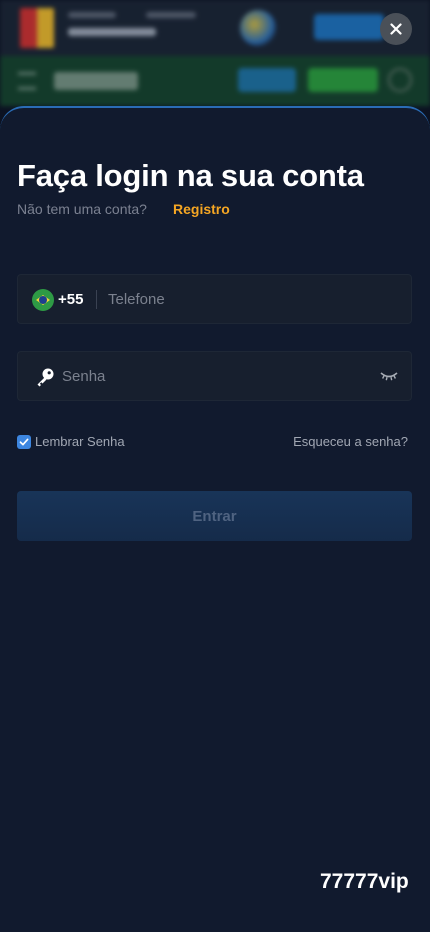  What do you see at coordinates (70, 299) in the screenshot?
I see `country-code: +55` at bounding box center [70, 299].